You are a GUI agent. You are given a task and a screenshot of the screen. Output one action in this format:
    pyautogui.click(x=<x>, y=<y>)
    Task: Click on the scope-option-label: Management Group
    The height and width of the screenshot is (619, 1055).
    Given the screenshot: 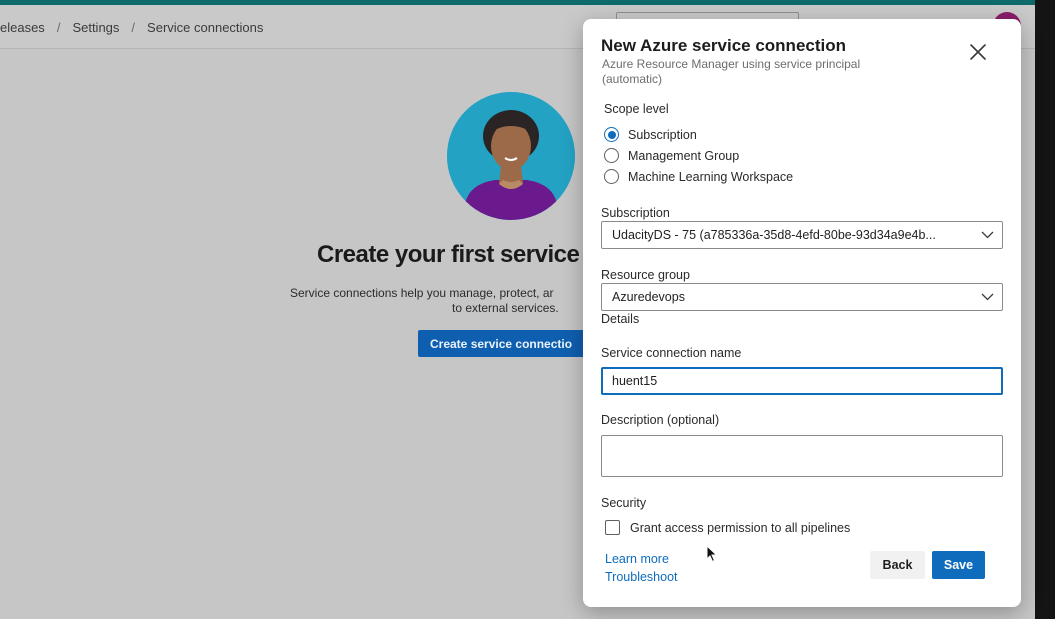 What is the action you would take?
    pyautogui.click(x=684, y=156)
    